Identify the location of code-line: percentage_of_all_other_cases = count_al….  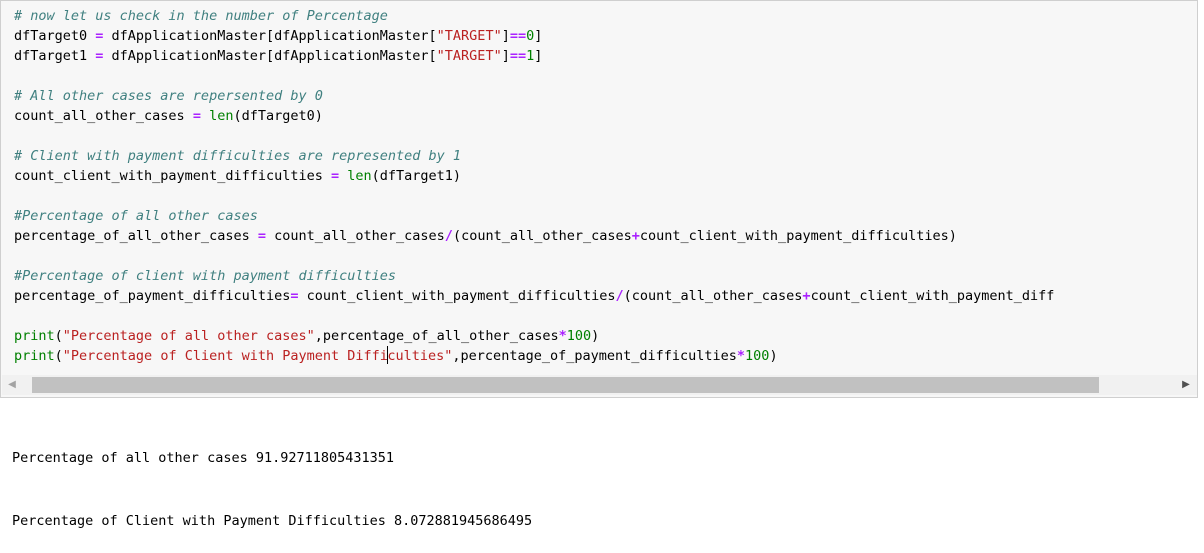
(534, 236).